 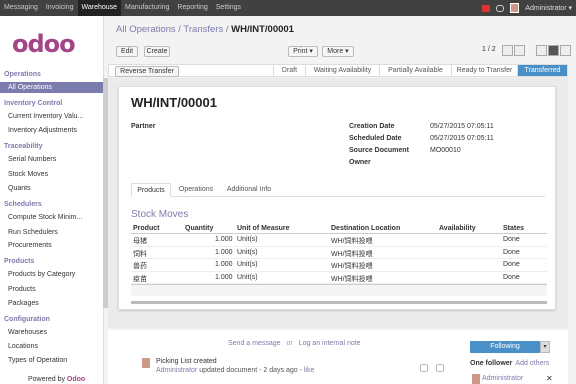 I want to click on list-view-button, so click(x=541, y=50).